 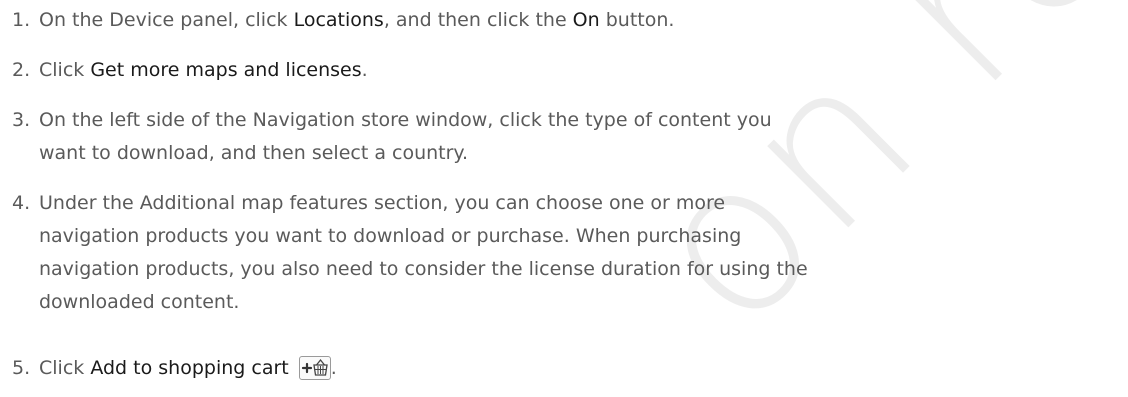 What do you see at coordinates (292, 368) in the screenshot?
I see `text-segment` at bounding box center [292, 368].